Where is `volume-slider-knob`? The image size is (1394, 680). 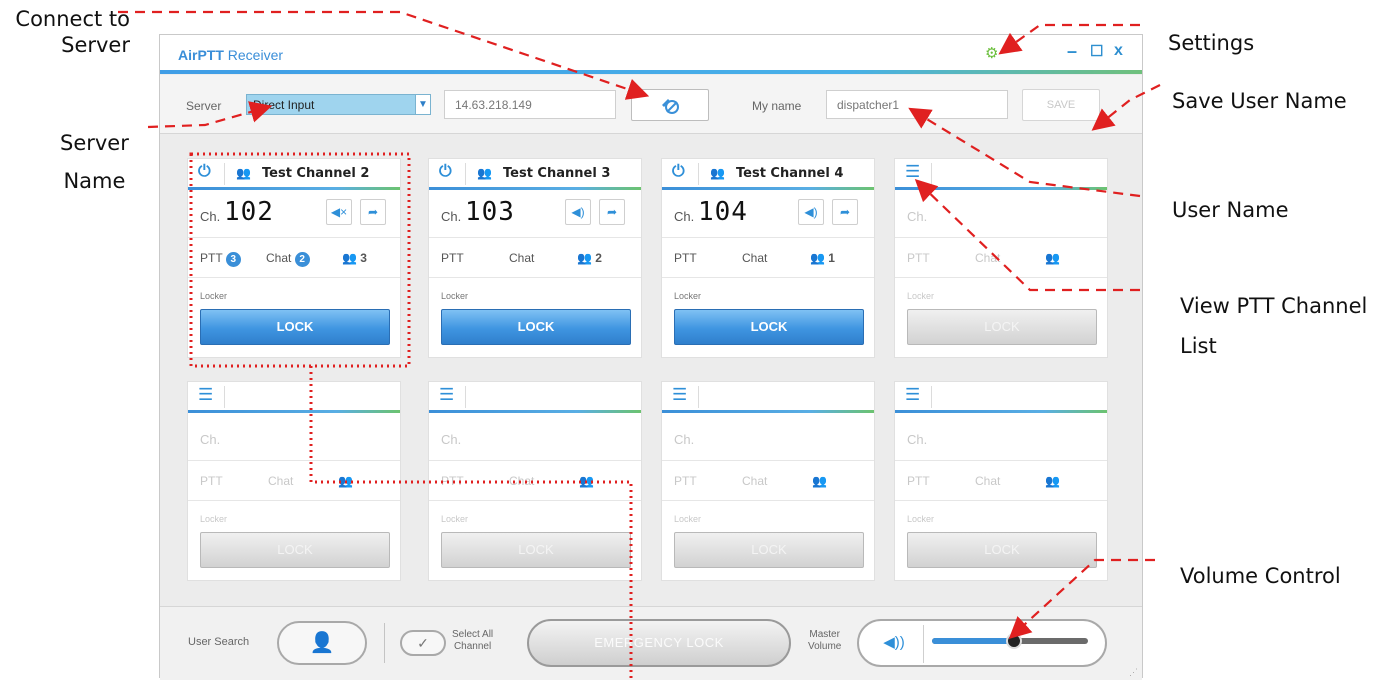
volume-slider-knob is located at coordinates (1014, 641).